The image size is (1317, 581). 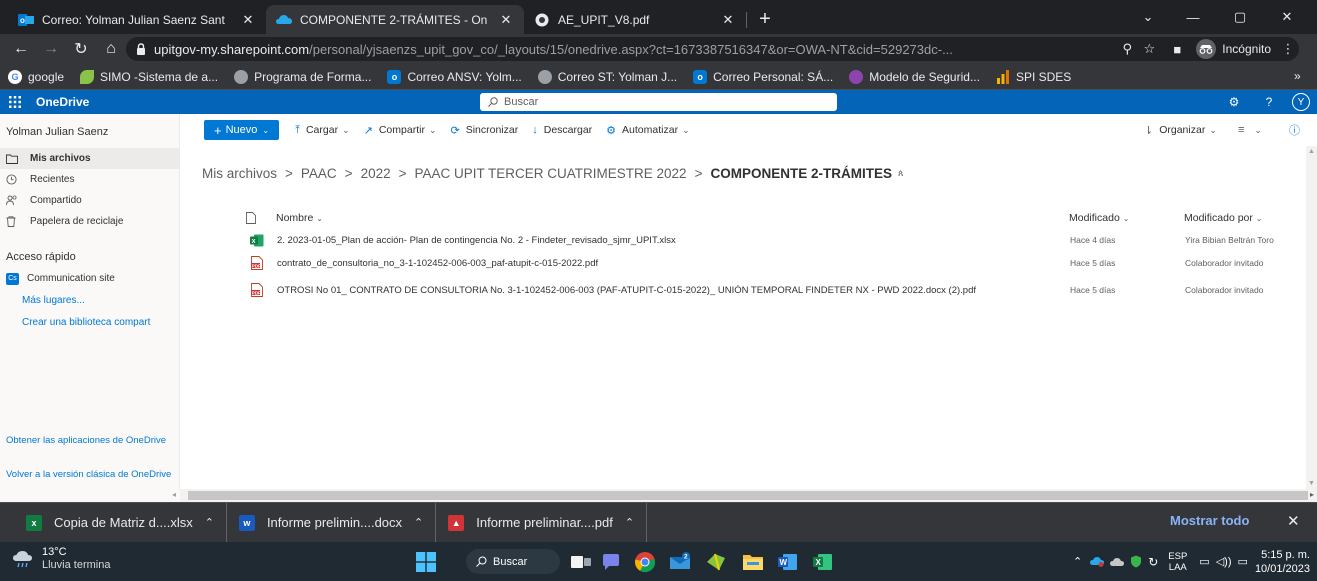 What do you see at coordinates (137, 19) in the screenshot?
I see `tab-outlook-mail: o Correo: Yolman Julian Saenz Sant ✕` at bounding box center [137, 19].